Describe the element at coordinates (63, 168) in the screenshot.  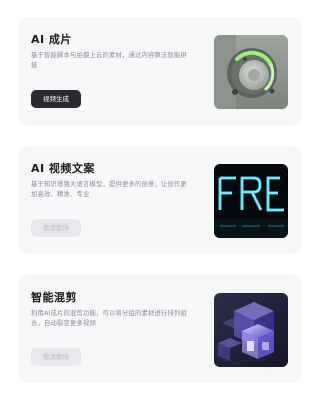
I see `card-title: AI 视频文案` at that location.